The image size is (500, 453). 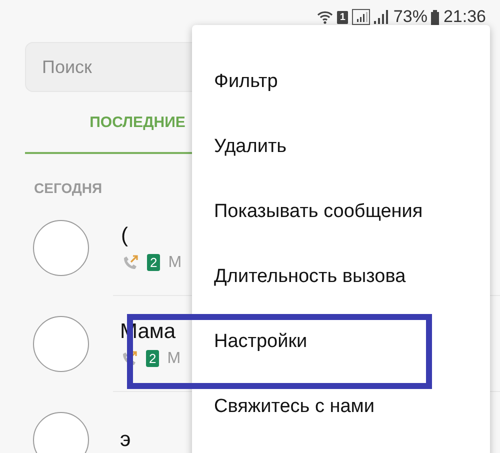 What do you see at coordinates (341, 276) in the screenshot?
I see `menu-item: Длительность вызова` at bounding box center [341, 276].